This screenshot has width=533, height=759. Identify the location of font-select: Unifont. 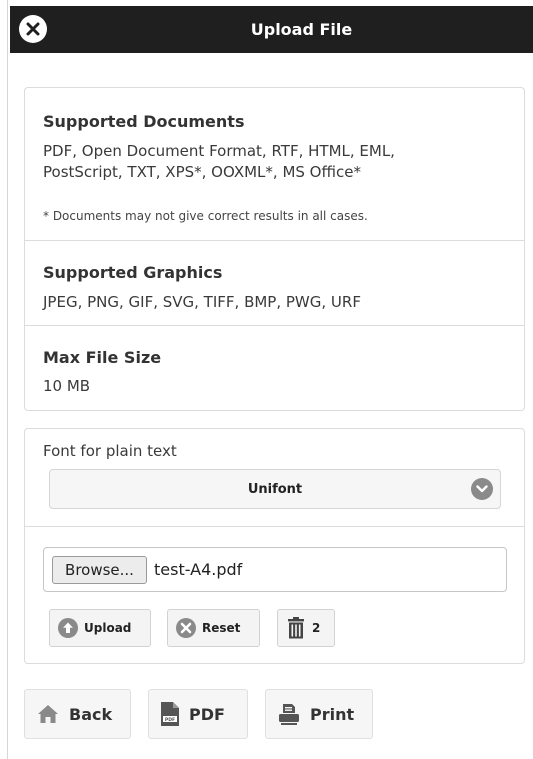
(275, 489).